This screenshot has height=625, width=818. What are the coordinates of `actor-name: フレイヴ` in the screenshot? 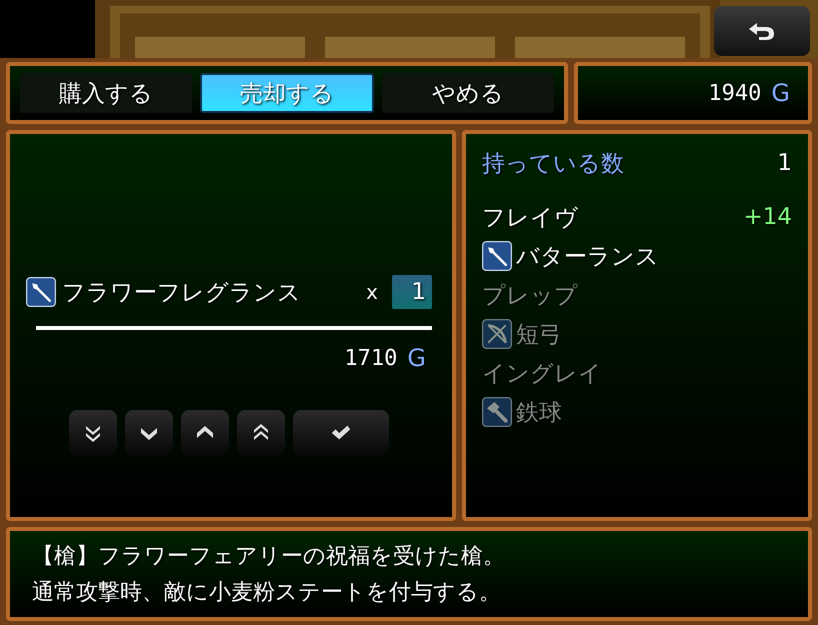 It's located at (530, 218).